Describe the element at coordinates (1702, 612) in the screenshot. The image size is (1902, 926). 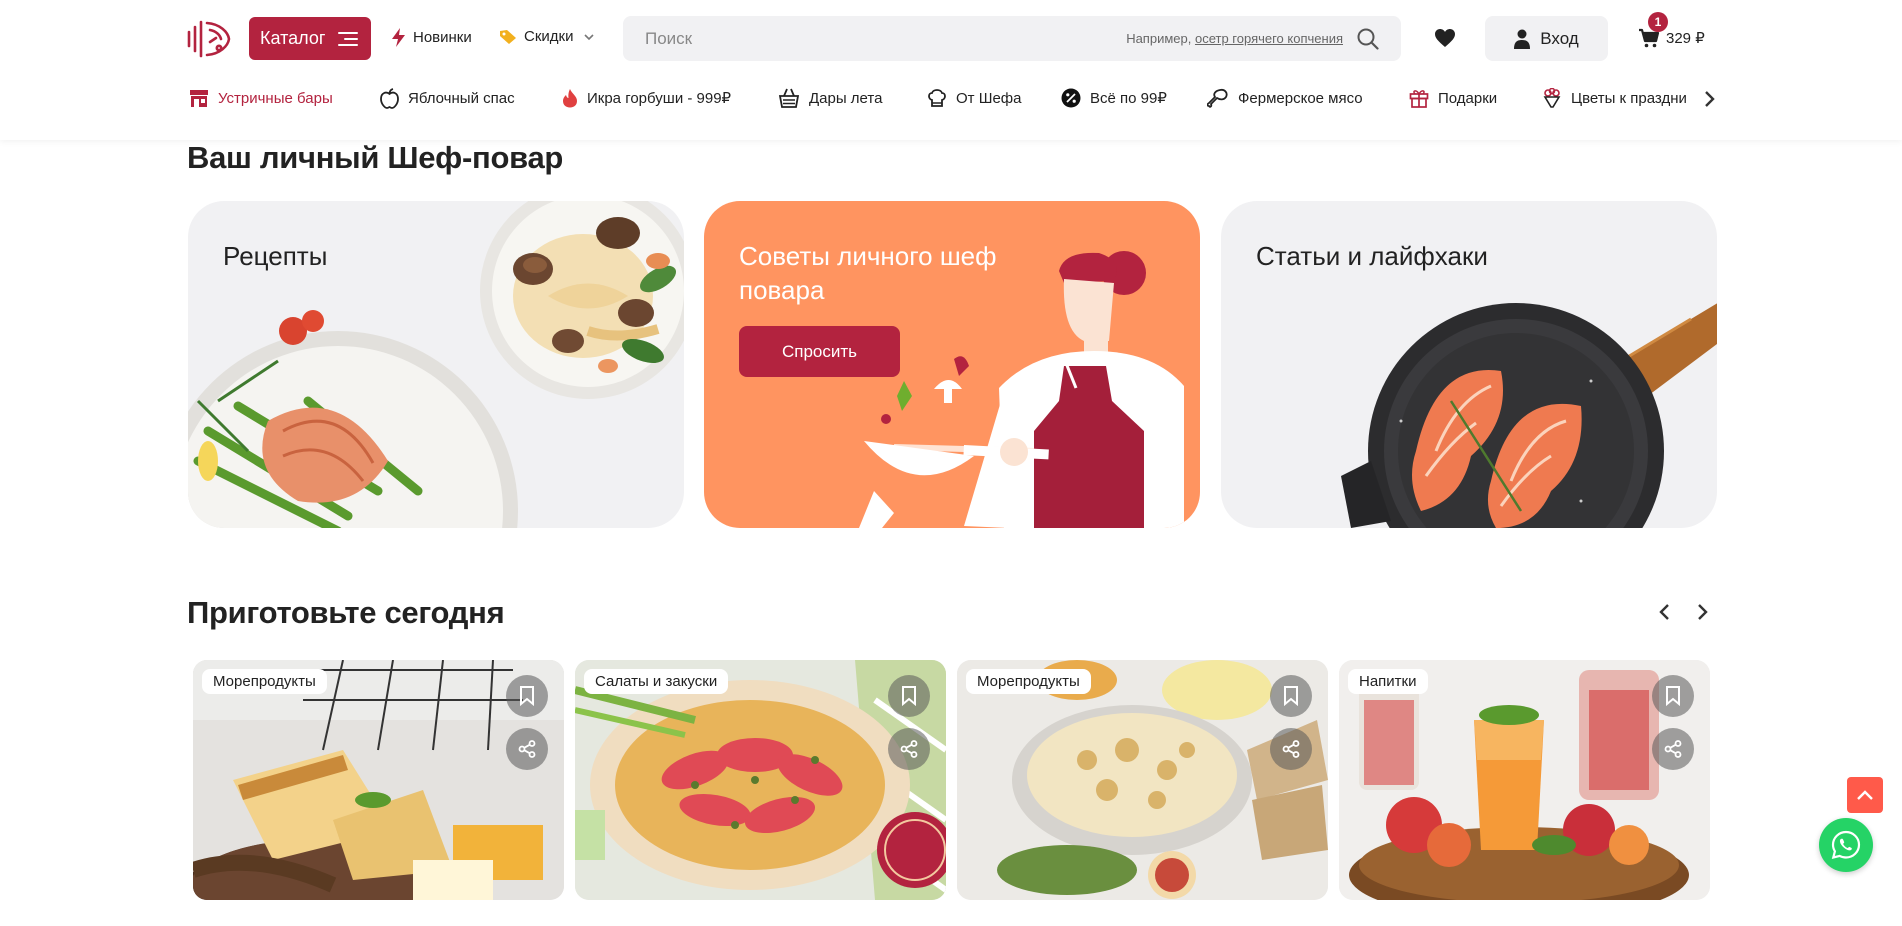
I see `carousel-next-arrow-icon` at that location.